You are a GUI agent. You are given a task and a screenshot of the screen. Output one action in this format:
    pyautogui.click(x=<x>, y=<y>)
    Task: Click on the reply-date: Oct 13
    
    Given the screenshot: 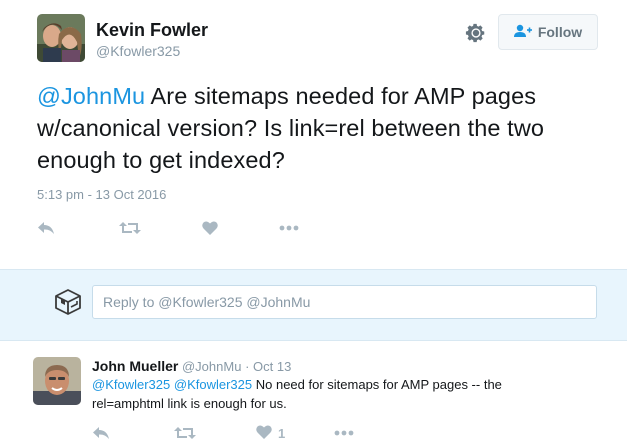 What is the action you would take?
    pyautogui.click(x=272, y=366)
    